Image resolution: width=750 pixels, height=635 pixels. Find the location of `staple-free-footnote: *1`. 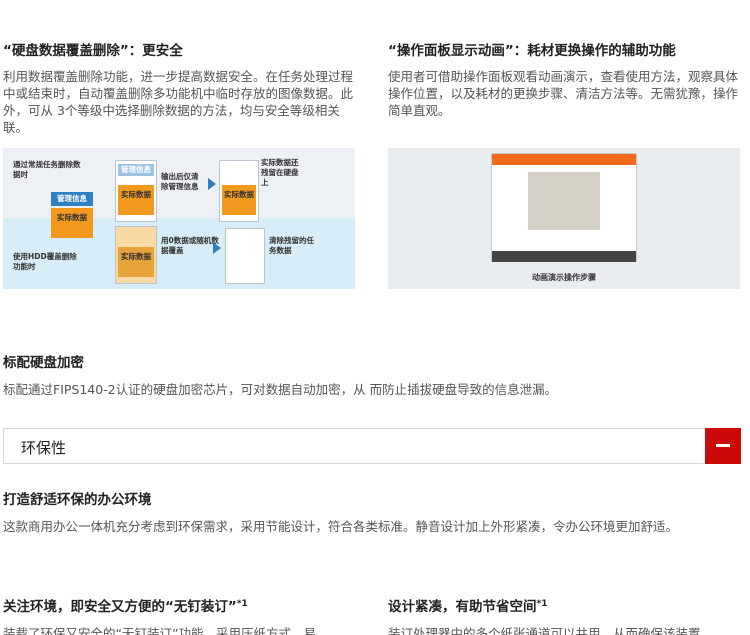

staple-free-footnote: *1 is located at coordinates (242, 604).